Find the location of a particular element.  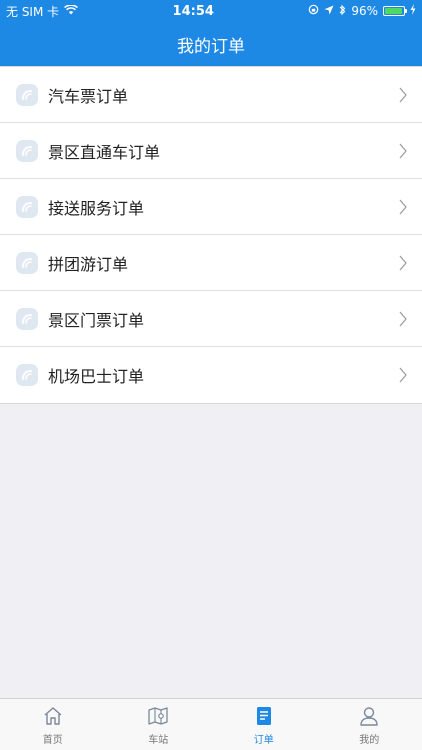

rotation-lock-icon is located at coordinates (313, 11).